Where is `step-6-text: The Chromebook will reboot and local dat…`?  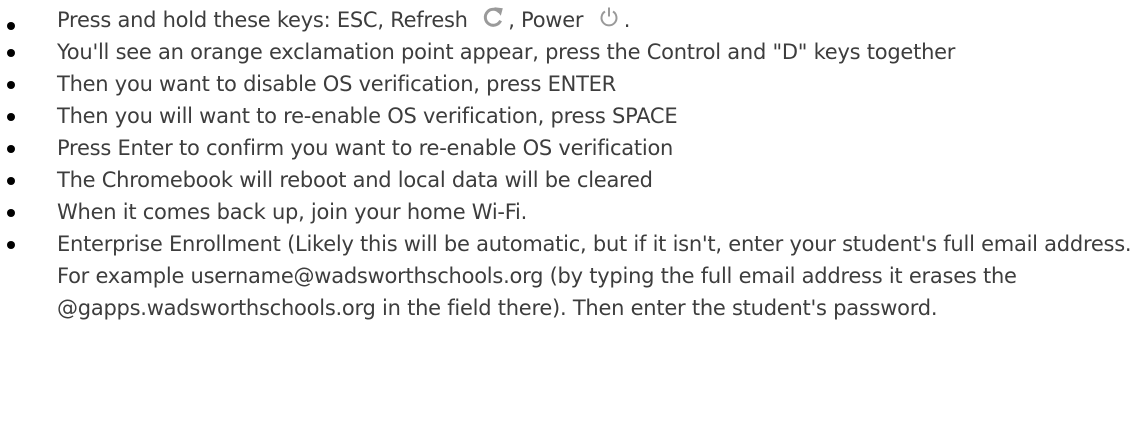
step-6-text: The Chromebook will reboot and local dat… is located at coordinates (355, 180).